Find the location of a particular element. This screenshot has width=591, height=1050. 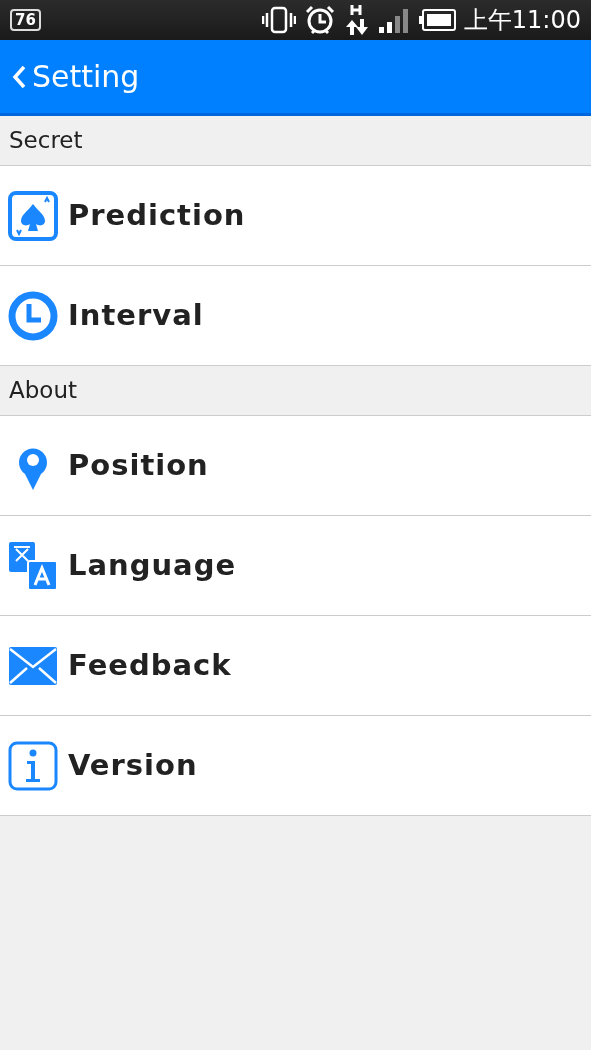

back-button: Setting is located at coordinates (76, 76).